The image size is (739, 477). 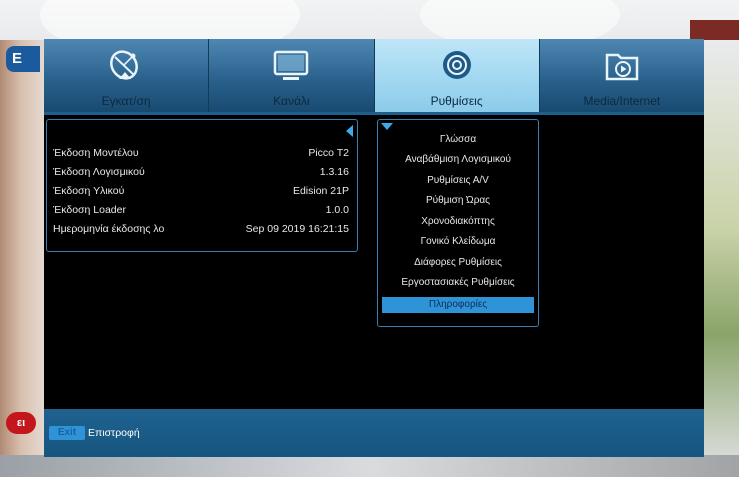 What do you see at coordinates (96, 153) in the screenshot?
I see `info-key: Έκδοση Μοντέλου` at bounding box center [96, 153].